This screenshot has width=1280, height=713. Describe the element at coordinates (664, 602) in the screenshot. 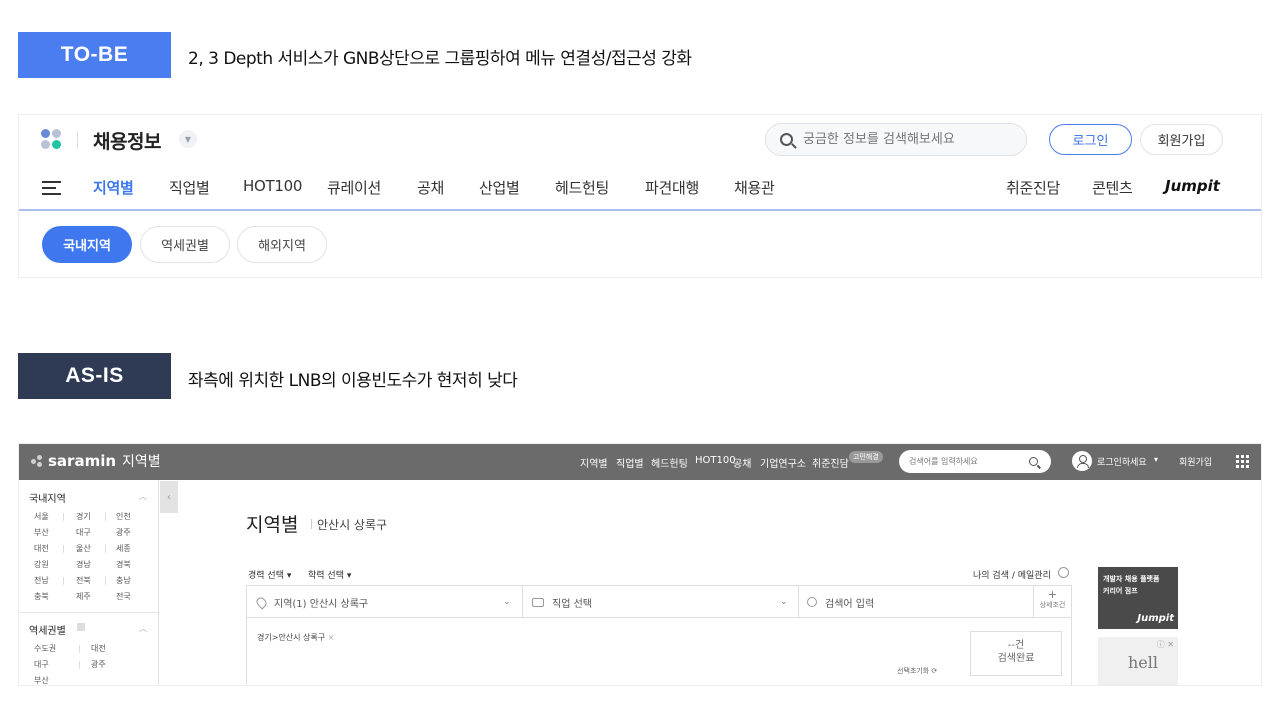

I see `job-select: 직업 선택` at that location.